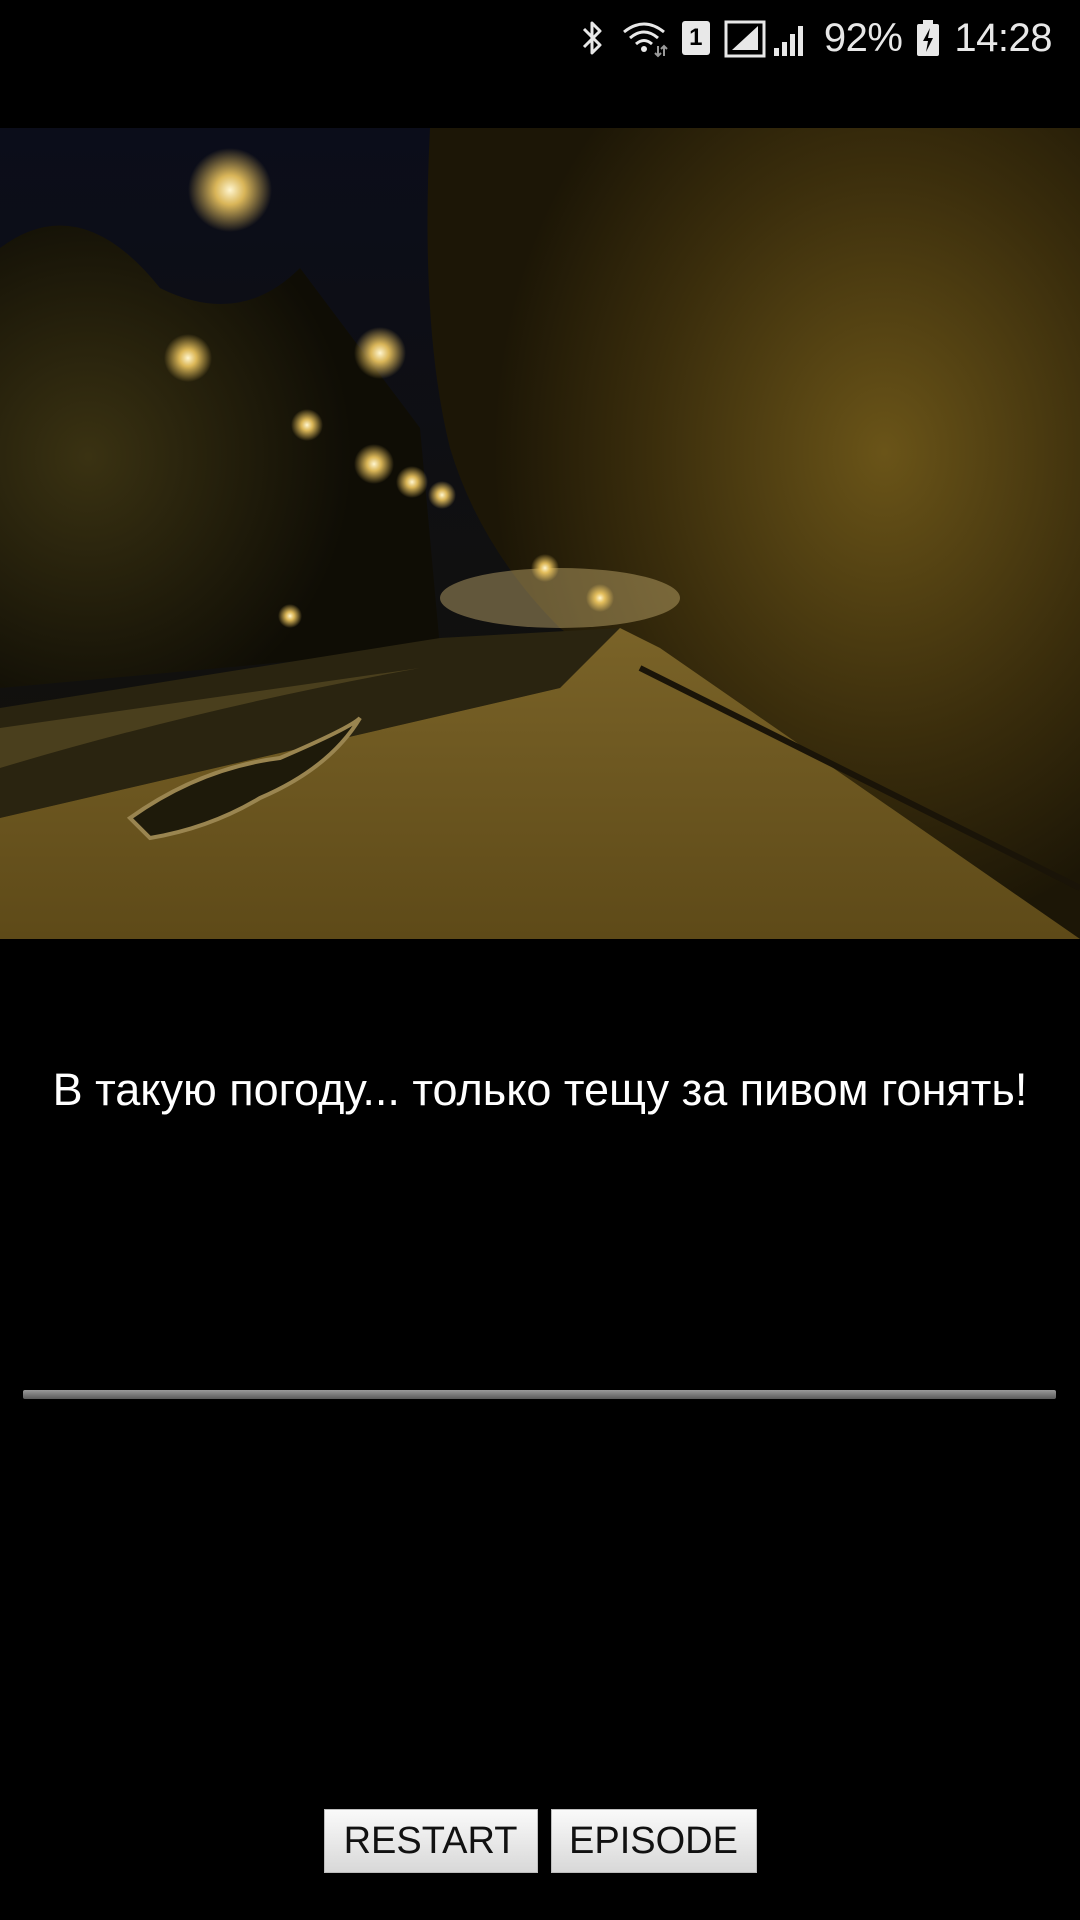 This screenshot has height=1920, width=1080. What do you see at coordinates (540, 38) in the screenshot?
I see `status-bar: 1 92% 14:28` at bounding box center [540, 38].